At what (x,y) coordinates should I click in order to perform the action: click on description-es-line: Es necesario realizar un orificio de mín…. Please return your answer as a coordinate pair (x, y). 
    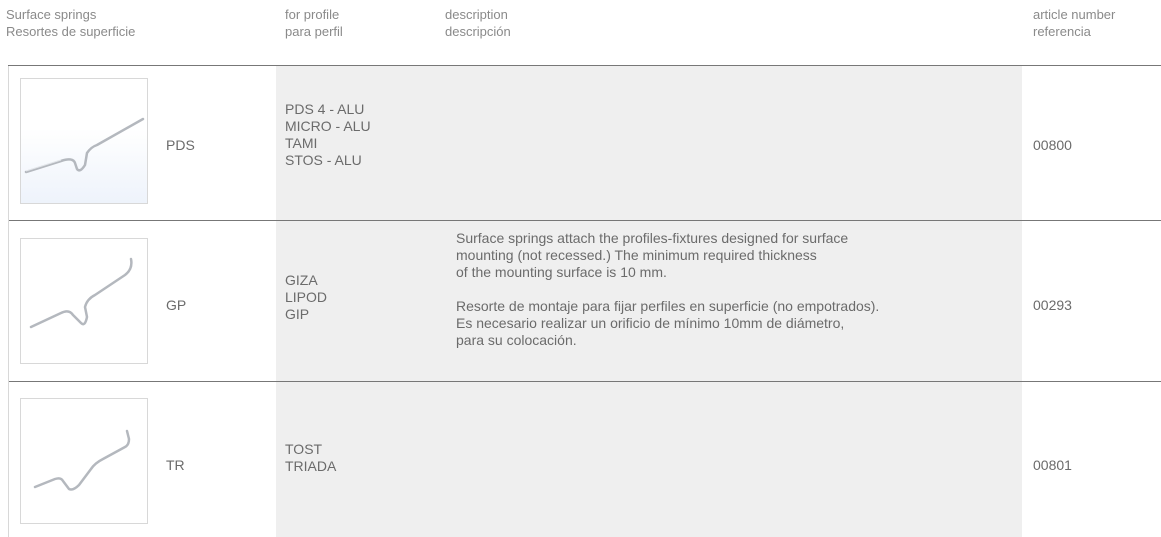
    Looking at the image, I should click on (650, 323).